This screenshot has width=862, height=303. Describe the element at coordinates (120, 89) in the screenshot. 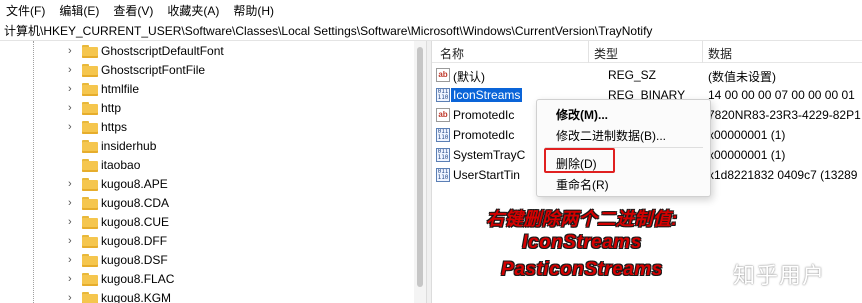

I see `tree-item-label: htmlfile` at that location.